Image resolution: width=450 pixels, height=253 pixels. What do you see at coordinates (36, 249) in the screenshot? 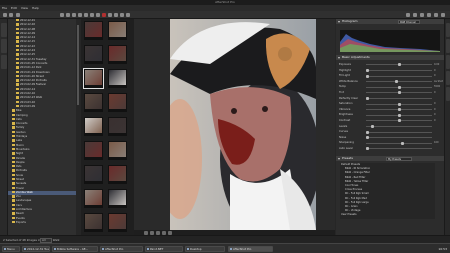
I see `taskbar-window-button: 2012-12-31 Tuesday` at bounding box center [36, 249].